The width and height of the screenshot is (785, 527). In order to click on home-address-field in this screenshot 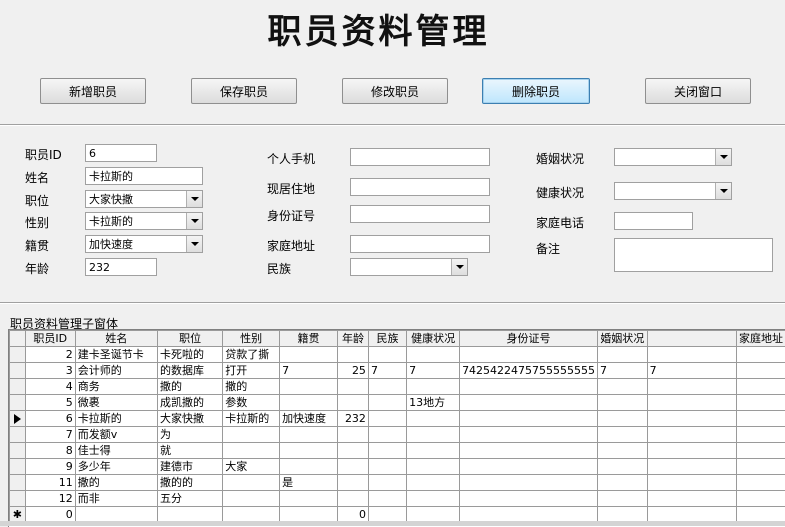, I will do `click(420, 244)`.